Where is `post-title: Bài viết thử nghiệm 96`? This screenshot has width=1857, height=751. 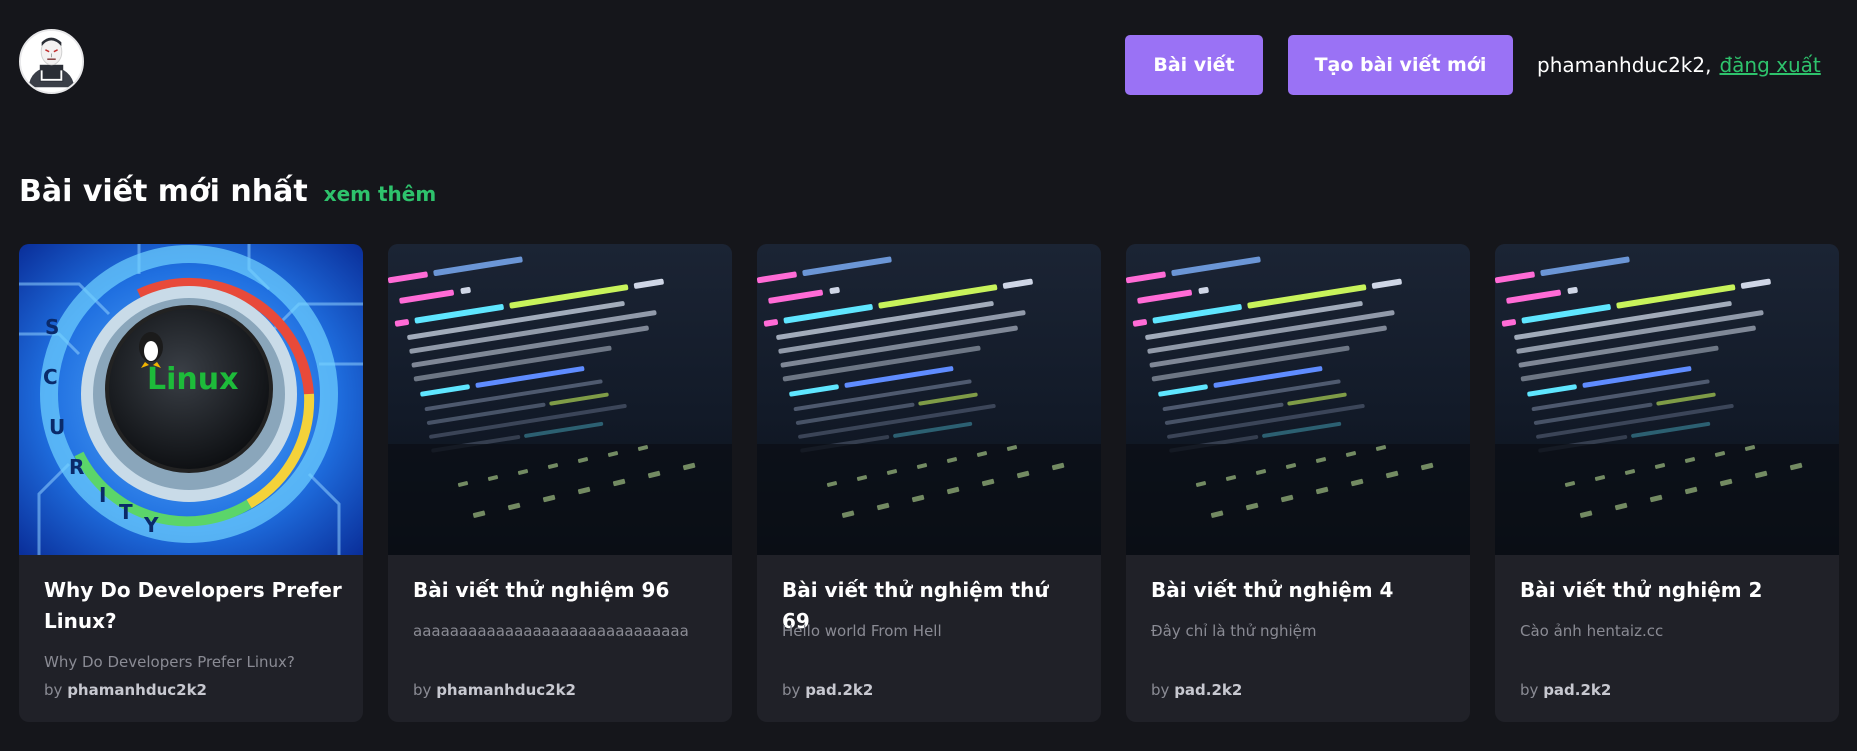 post-title: Bài viết thử nghiệm 96 is located at coordinates (563, 590).